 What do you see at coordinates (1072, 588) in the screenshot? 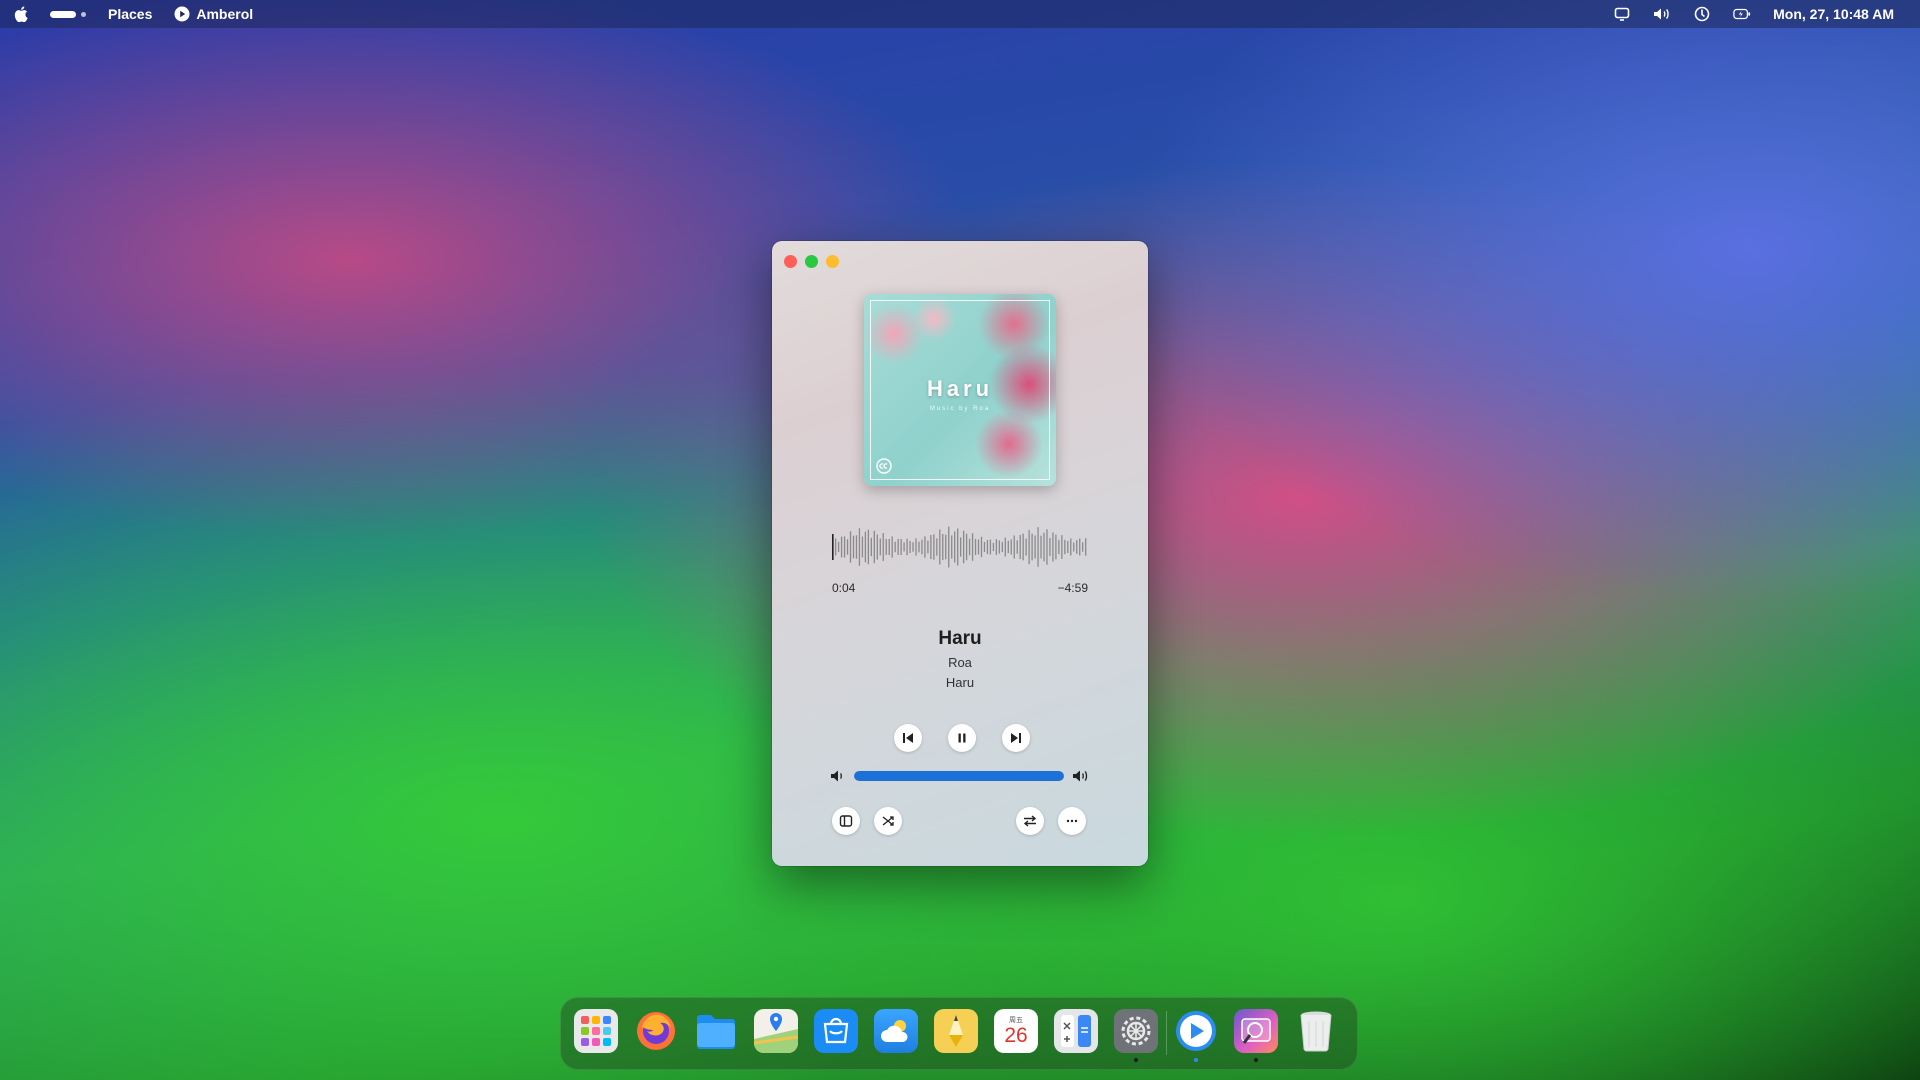
I see `remaining-time: −4:59` at bounding box center [1072, 588].